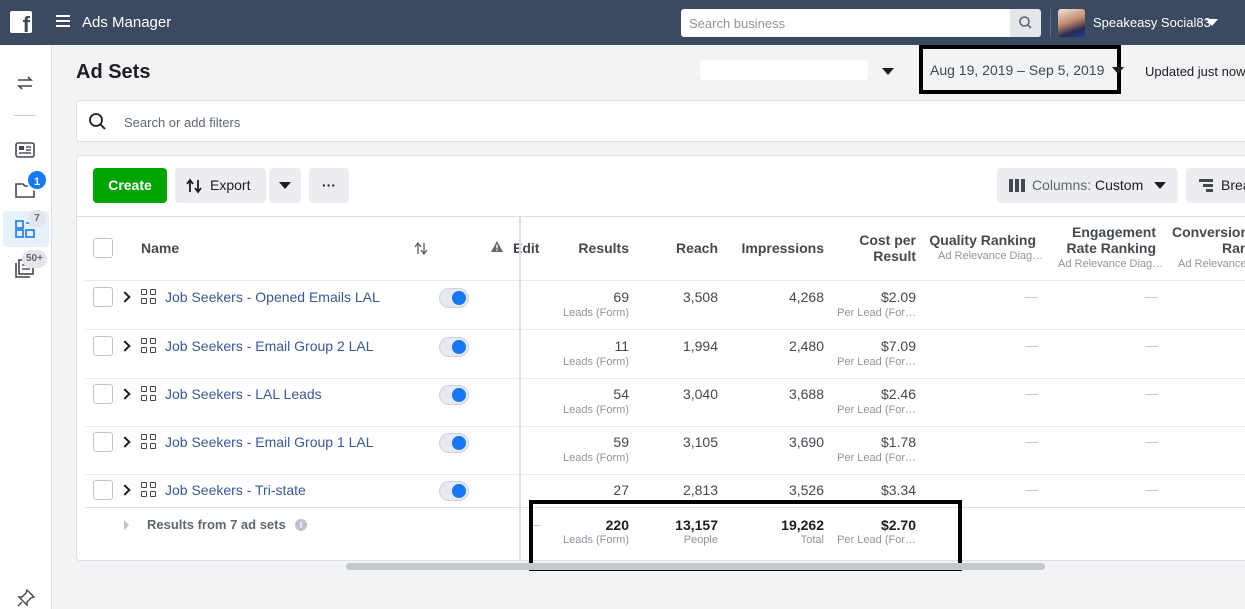 The image size is (1245, 609). I want to click on breakdown-button: Brea, so click(1215, 185).